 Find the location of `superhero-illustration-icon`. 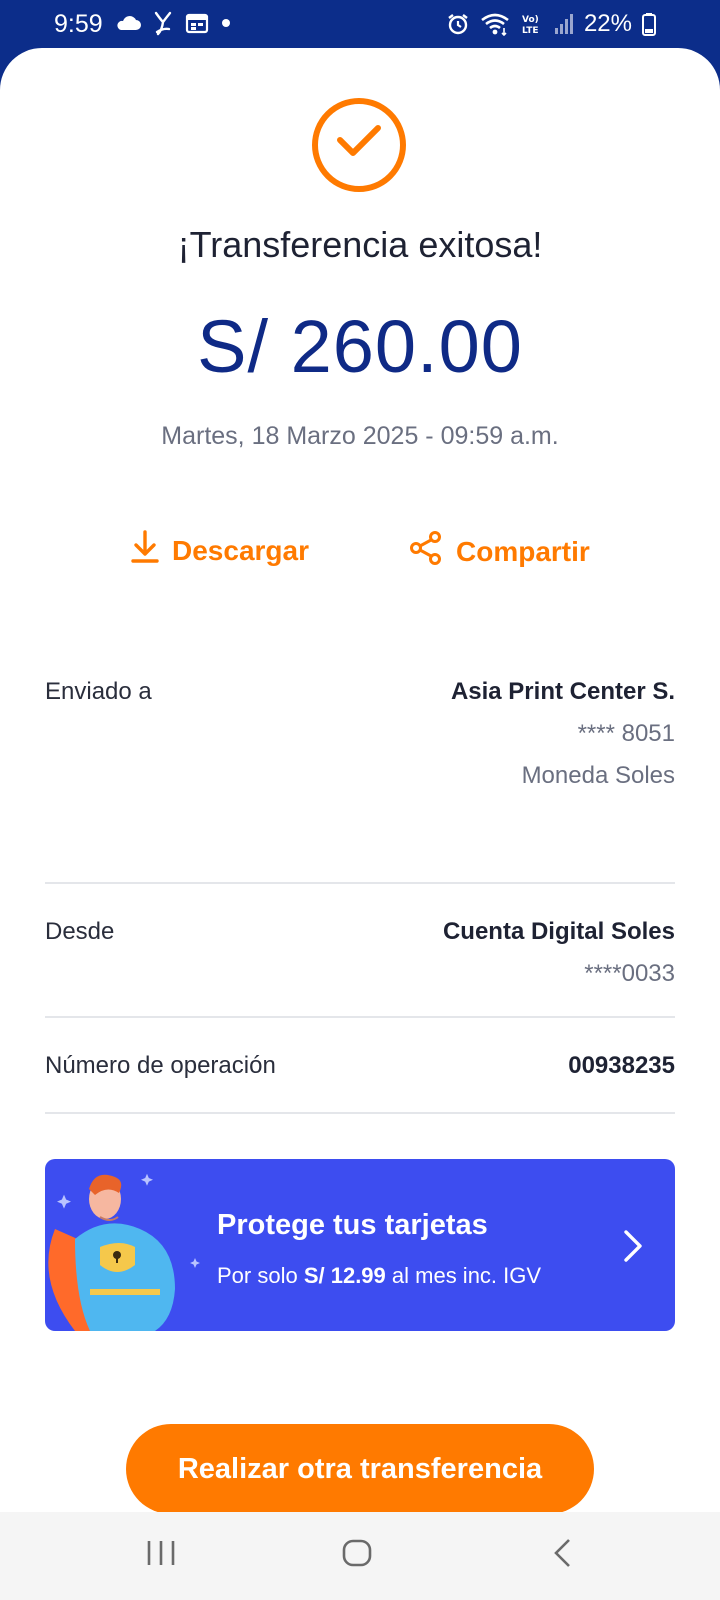

superhero-illustration-icon is located at coordinates (130, 1245).